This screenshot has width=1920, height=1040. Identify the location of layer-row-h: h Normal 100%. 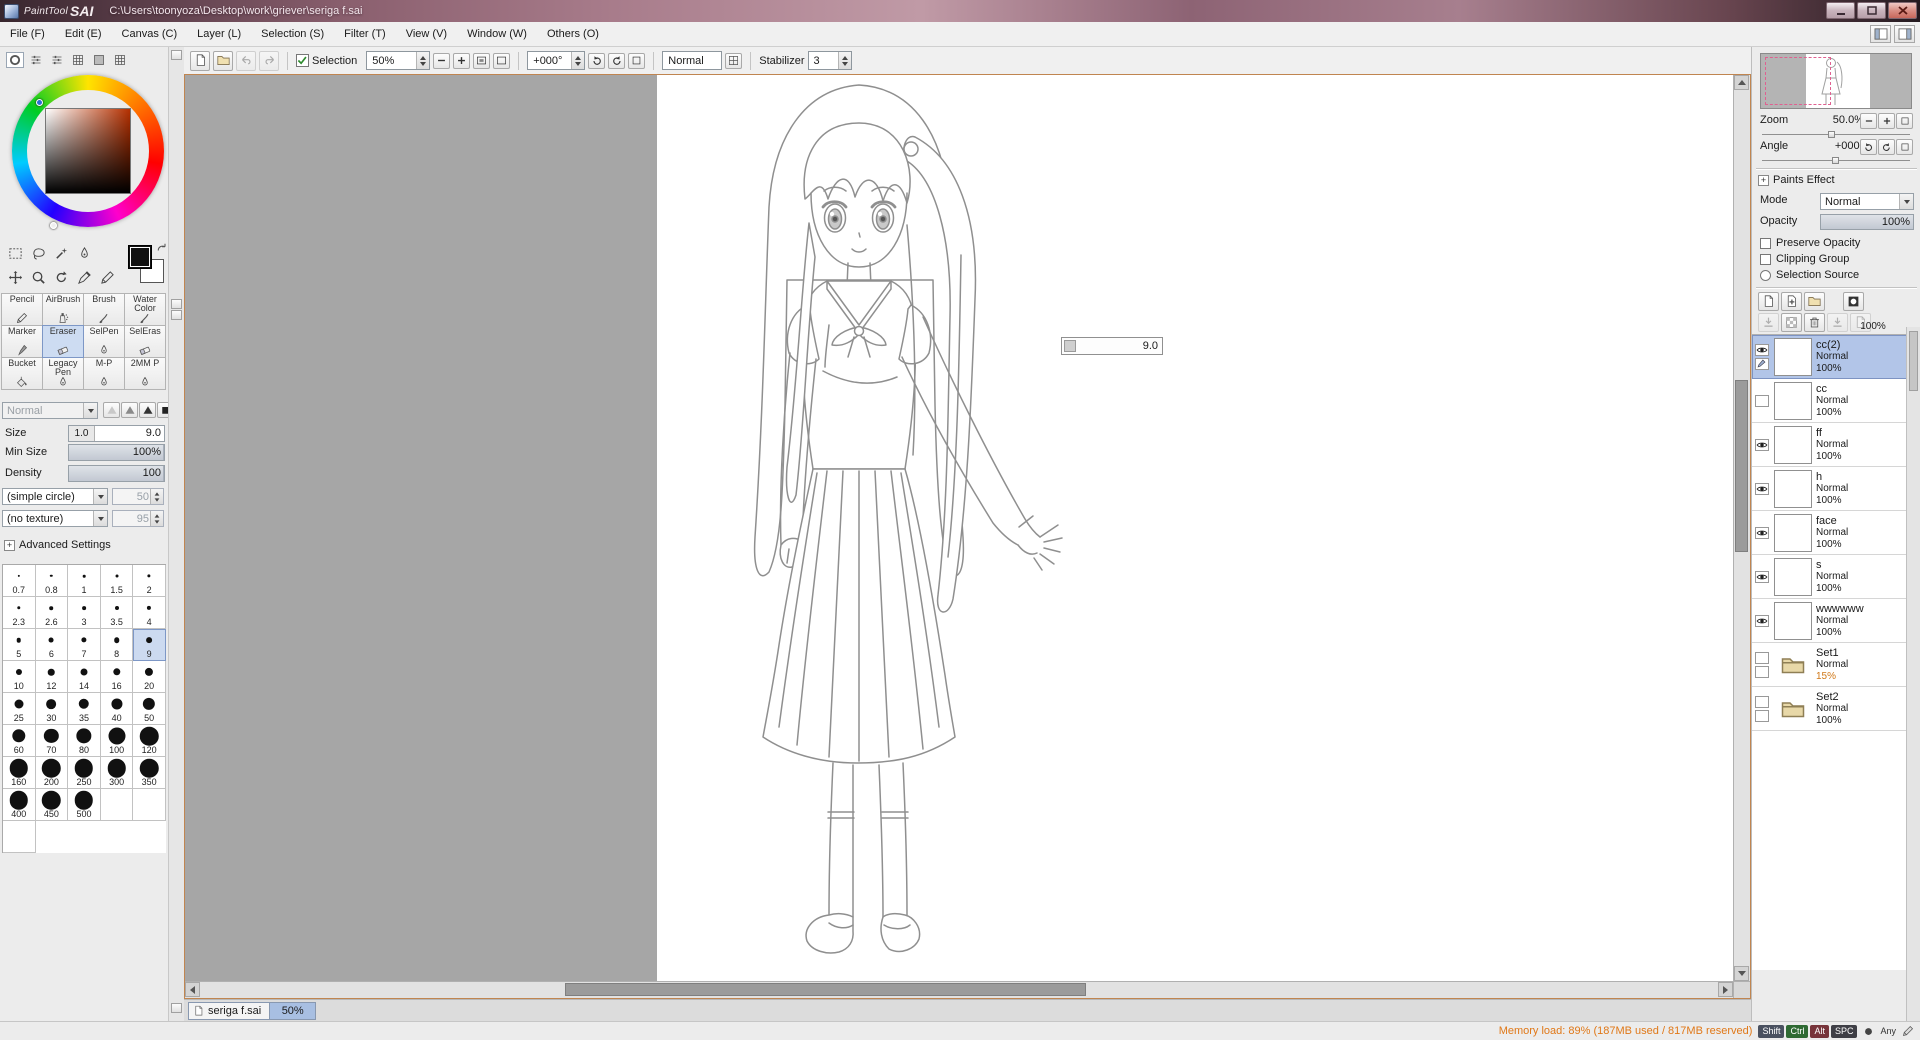
(1829, 489).